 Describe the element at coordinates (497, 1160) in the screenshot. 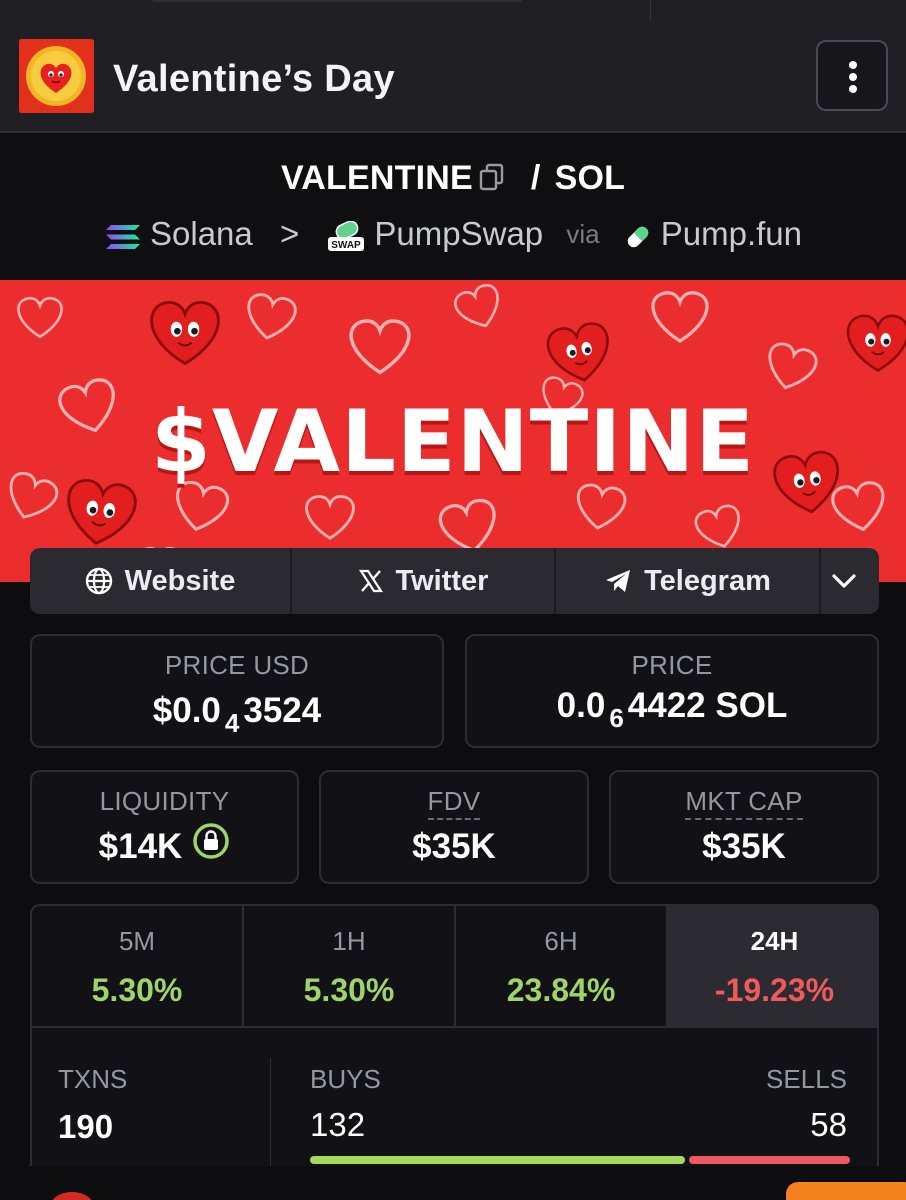

I see `buys-bar` at that location.